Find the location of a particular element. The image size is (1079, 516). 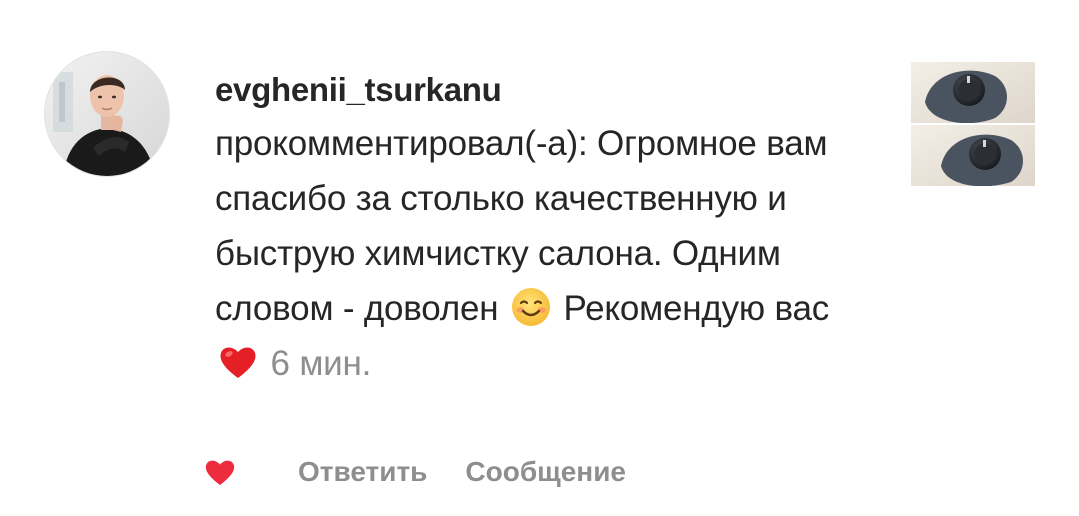

red-heart-icon is located at coordinates (238, 362).